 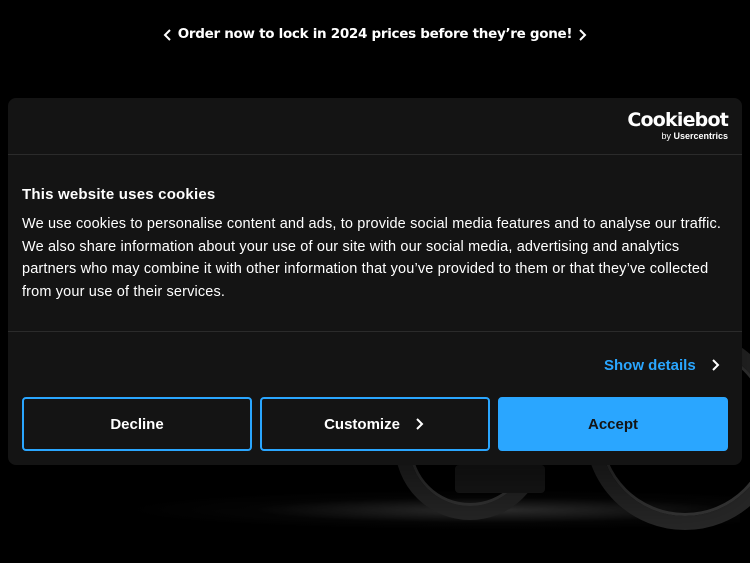 I want to click on show-details-label: Show details, so click(x=650, y=365).